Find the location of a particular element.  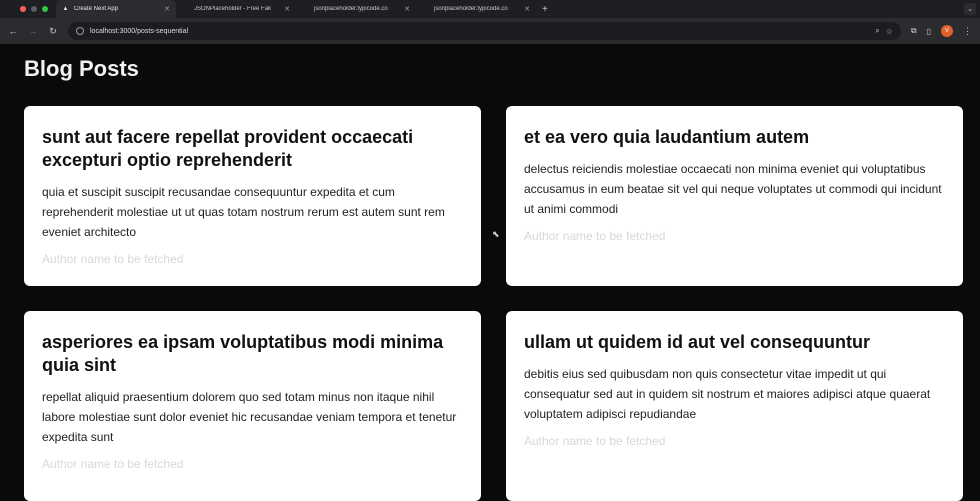

address-bar: localhost:3000/posts-sequential ⌕ ☆ is located at coordinates (484, 31).